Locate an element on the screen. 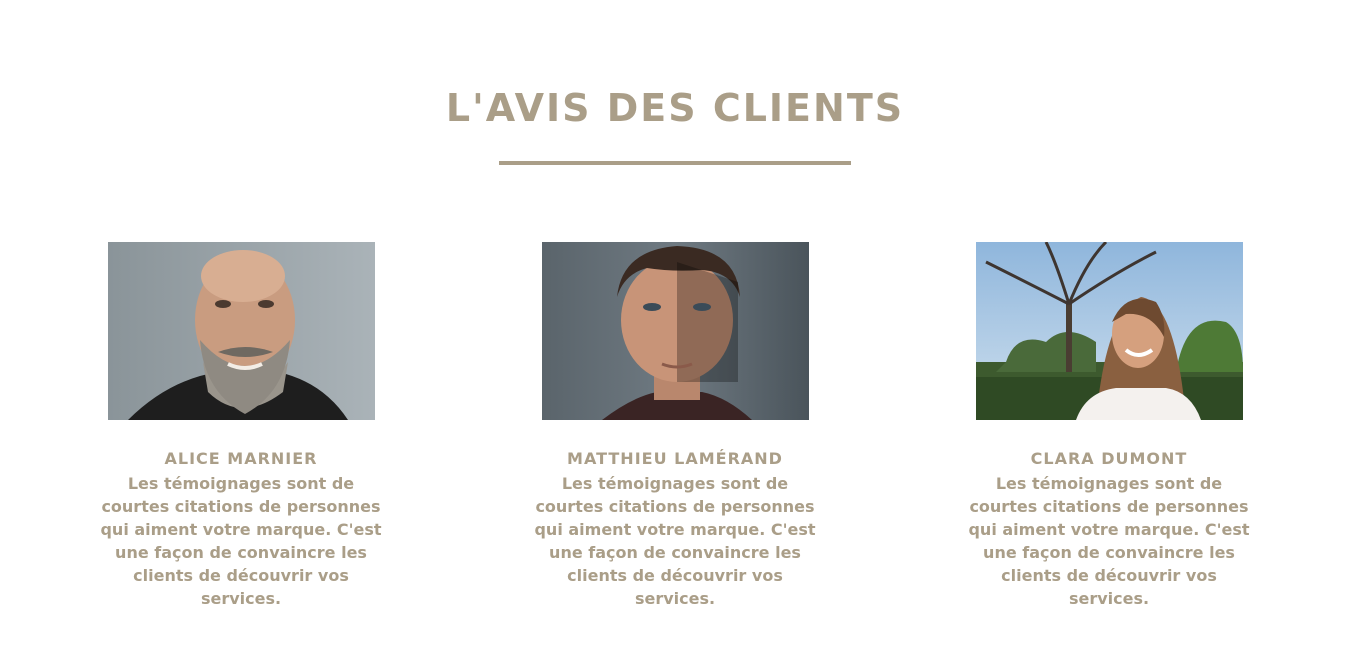  section-title: L'AVIS DES CLIENTS is located at coordinates (675, 108).